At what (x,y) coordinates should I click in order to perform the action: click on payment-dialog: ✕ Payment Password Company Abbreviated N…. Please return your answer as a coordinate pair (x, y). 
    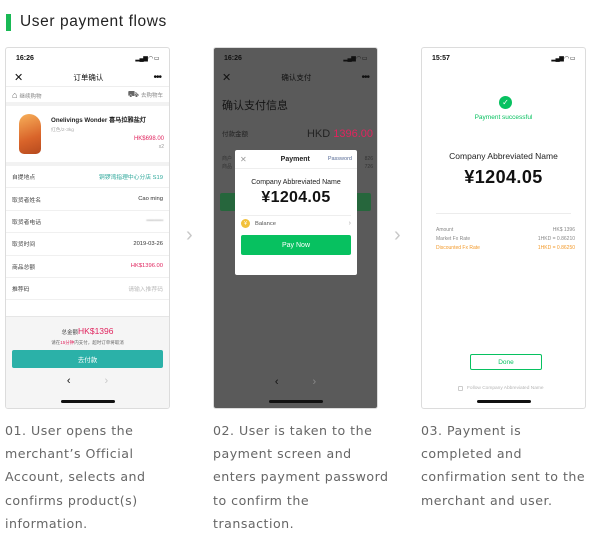
    Looking at the image, I should click on (296, 212).